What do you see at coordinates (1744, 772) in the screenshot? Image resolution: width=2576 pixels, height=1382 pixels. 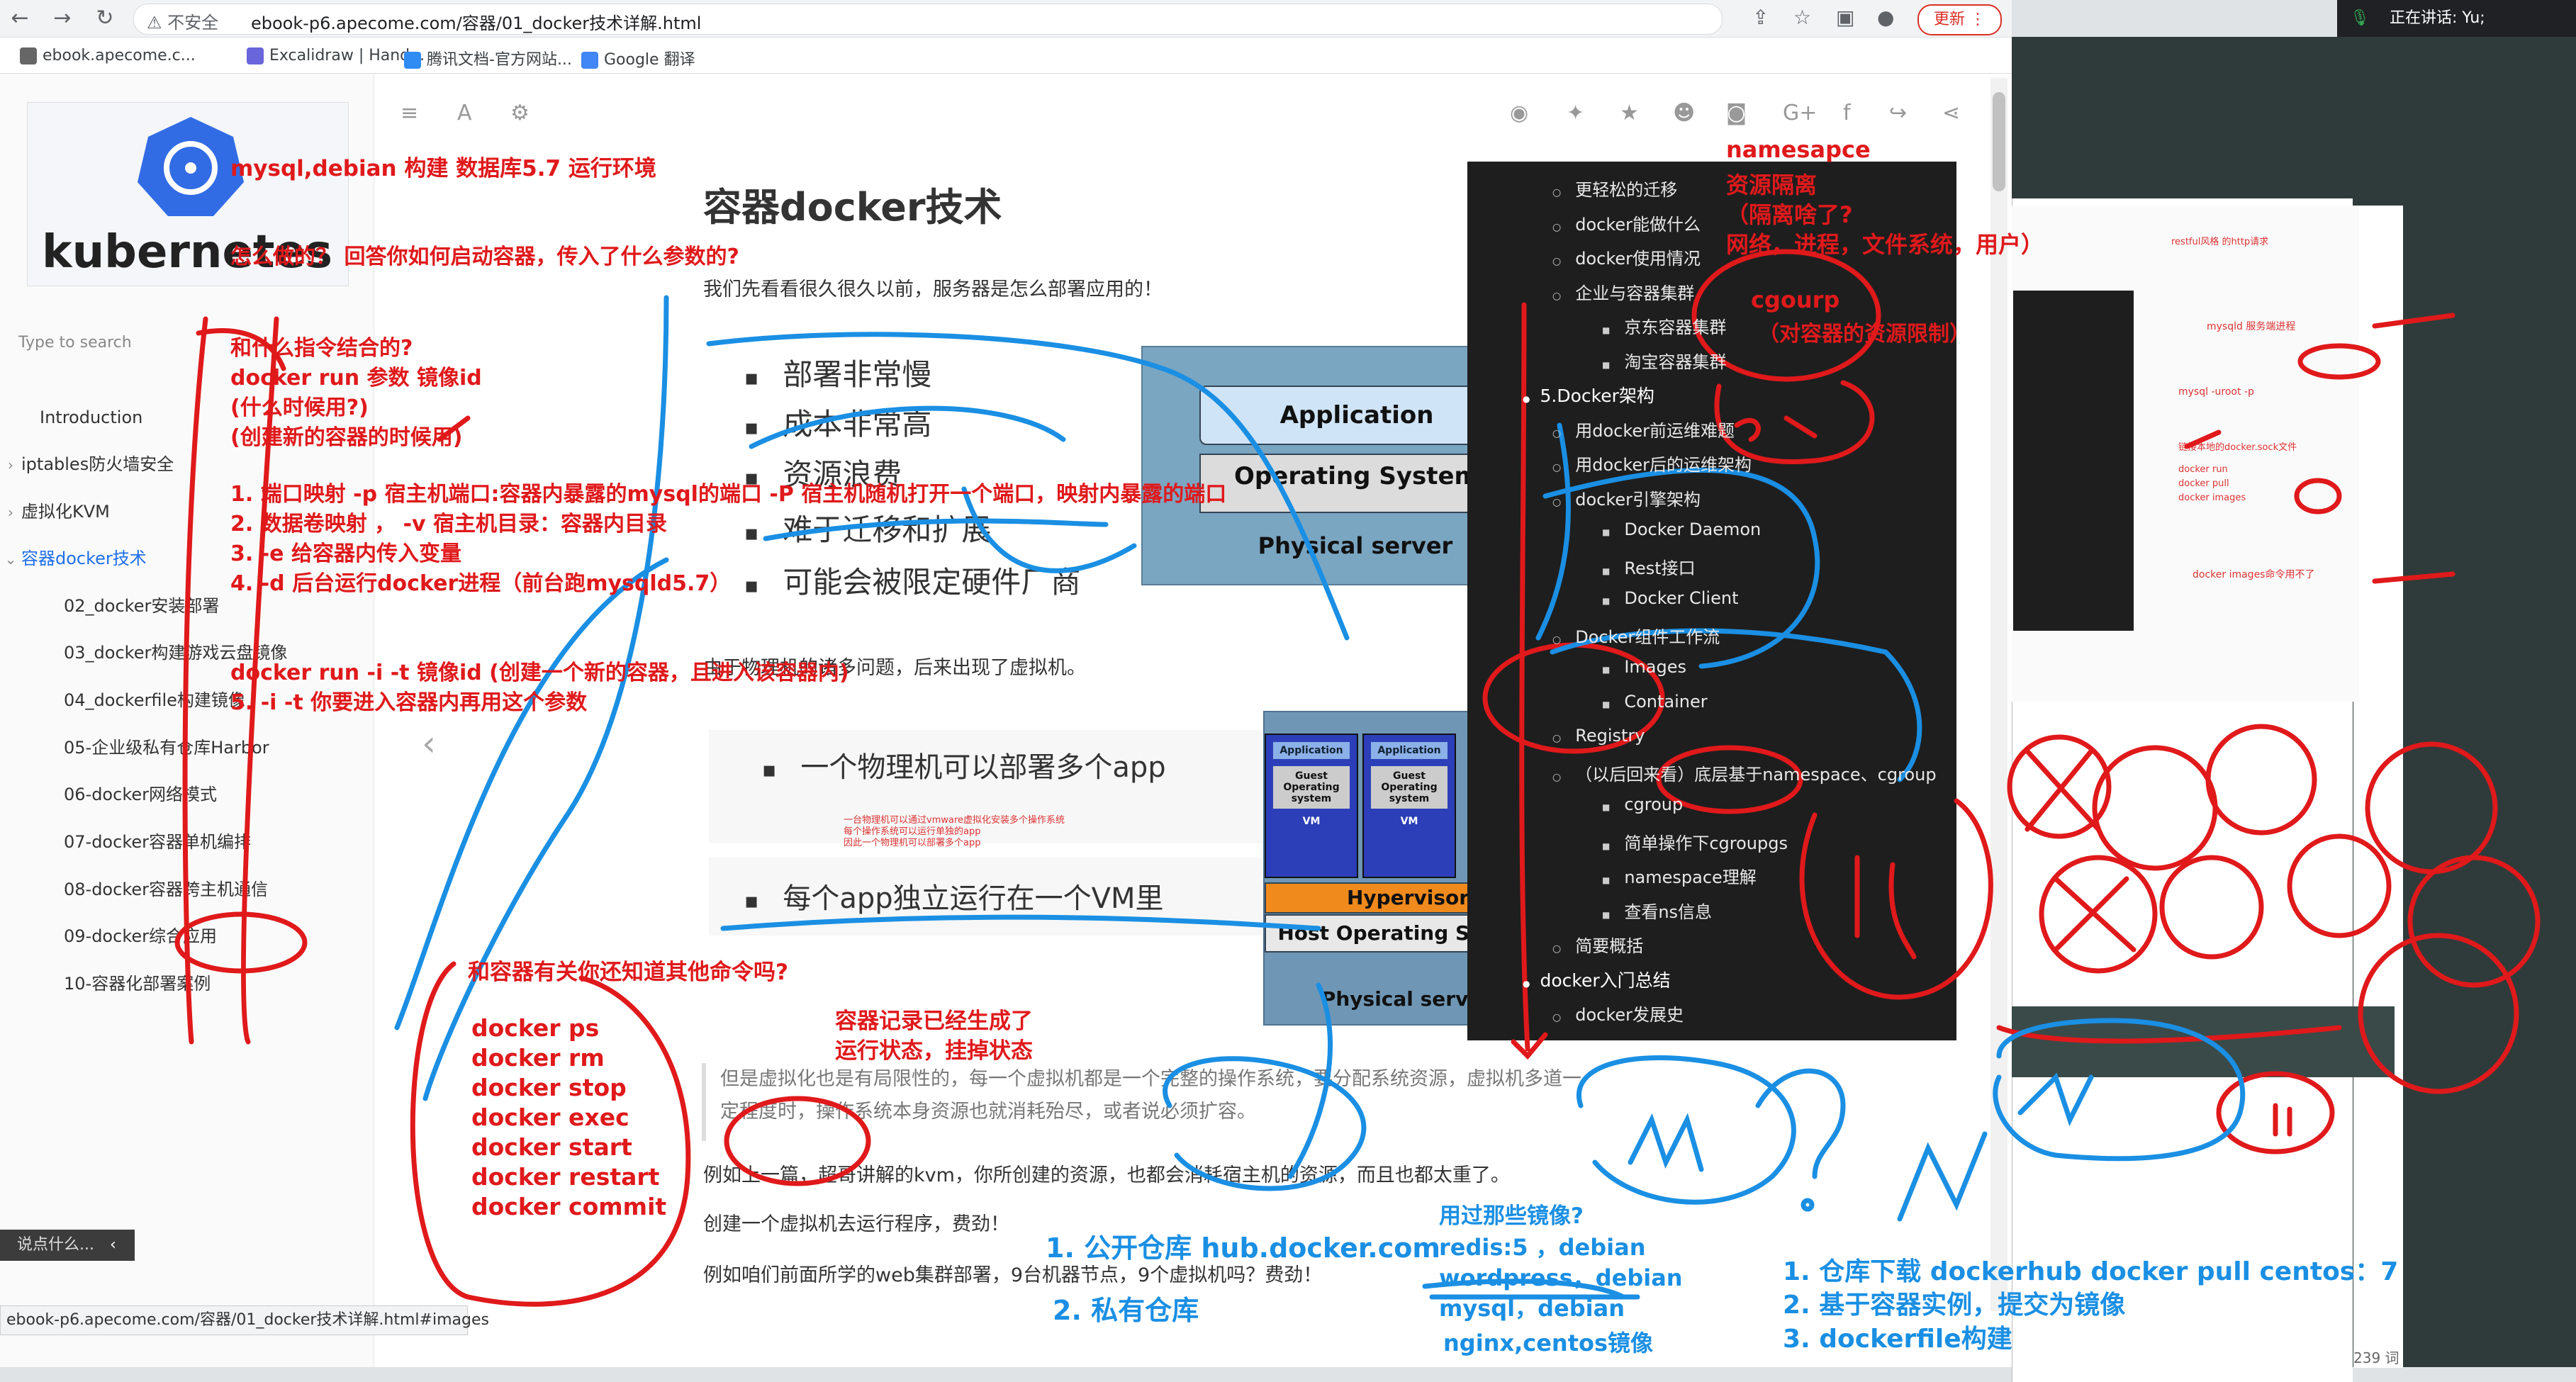 I see `toc-item: （以后回来看）底层基于namespace、cgroup` at bounding box center [1744, 772].